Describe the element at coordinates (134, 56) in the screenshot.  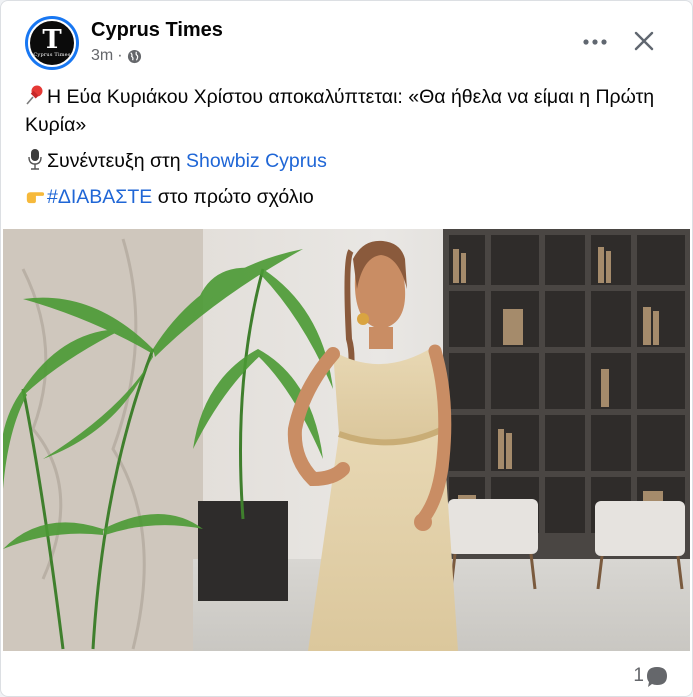
I see `globe-icon` at that location.